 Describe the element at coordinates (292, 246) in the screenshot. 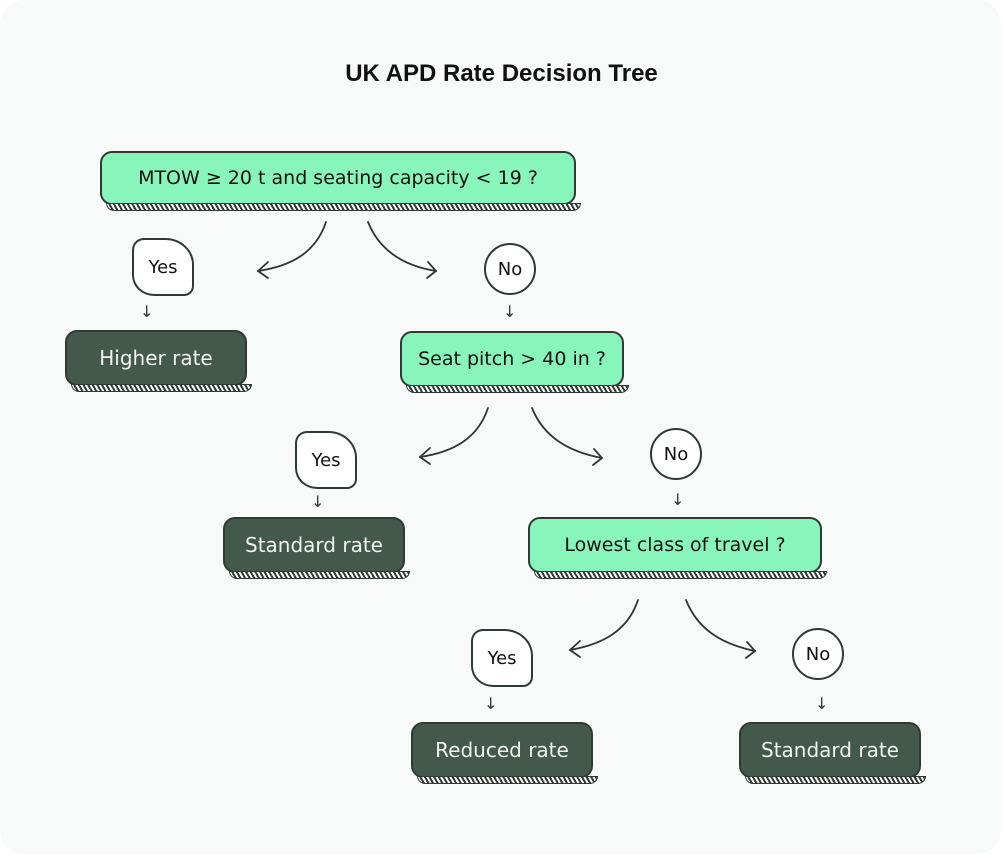

I see `connector-q1-yes` at that location.